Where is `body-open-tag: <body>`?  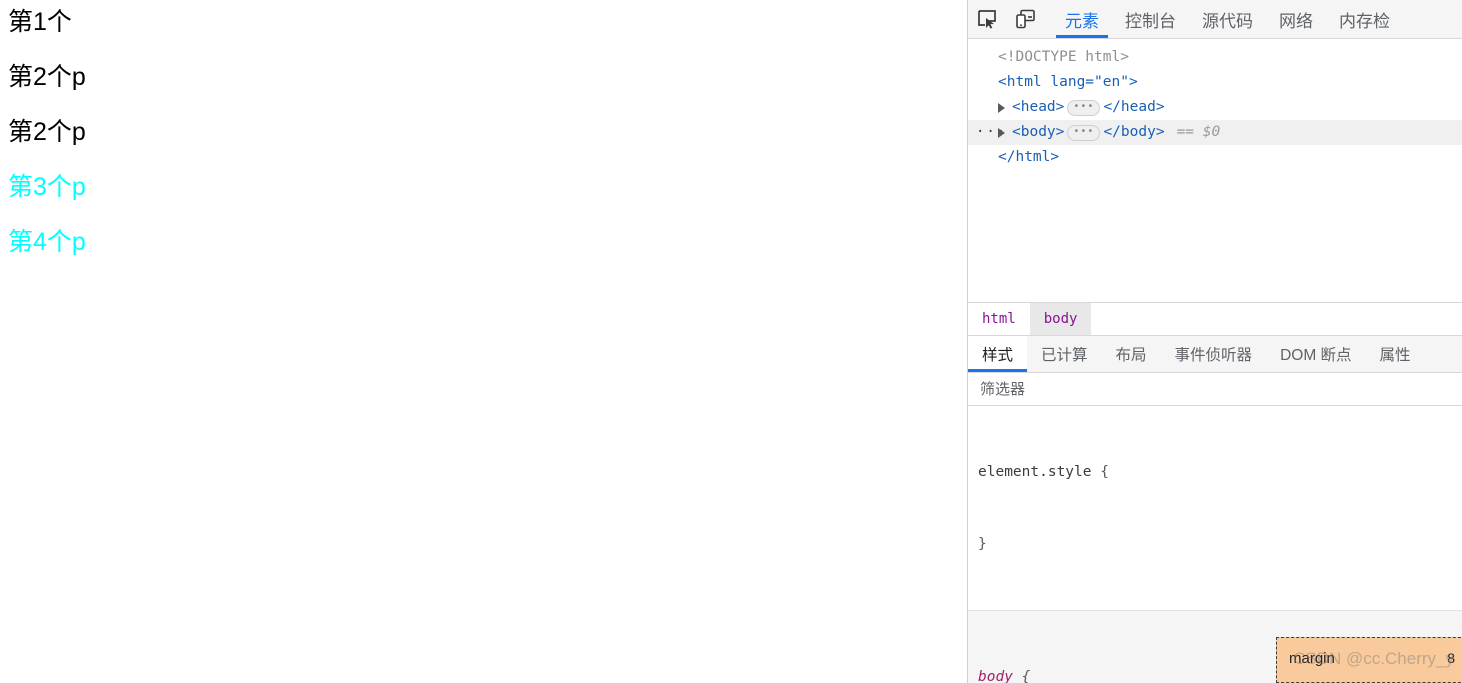
body-open-tag: <body> is located at coordinates (1038, 132).